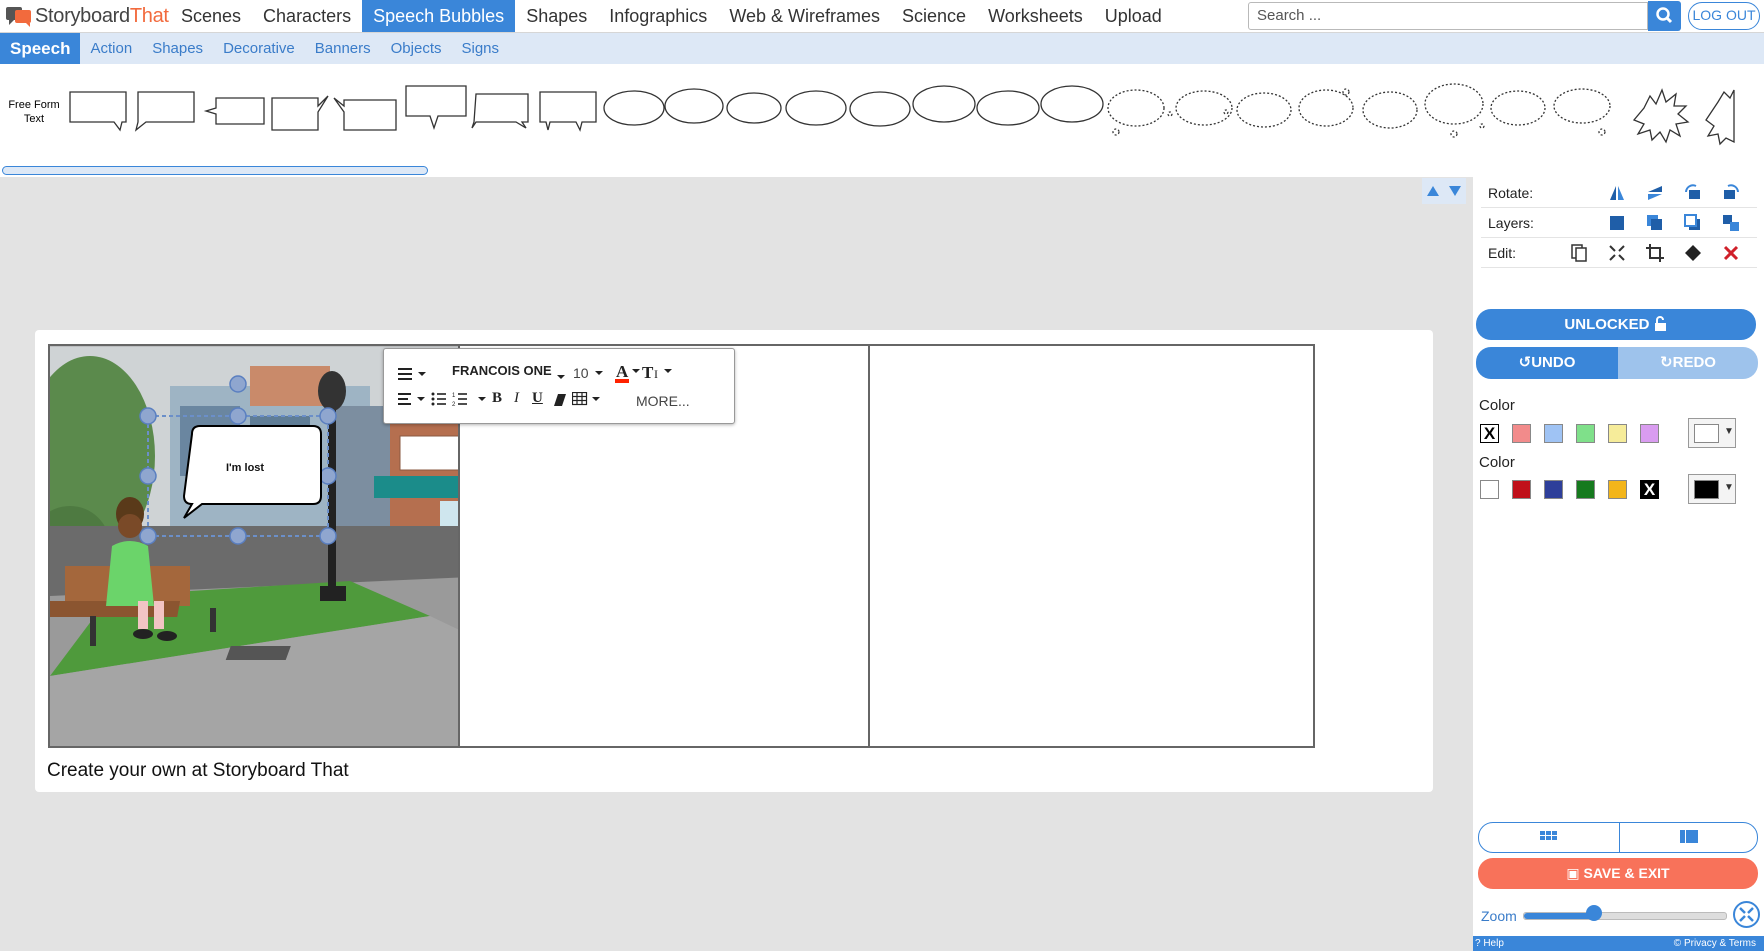 The height and width of the screenshot is (951, 1764). I want to click on bubble-thumbnails, so click(914, 114).